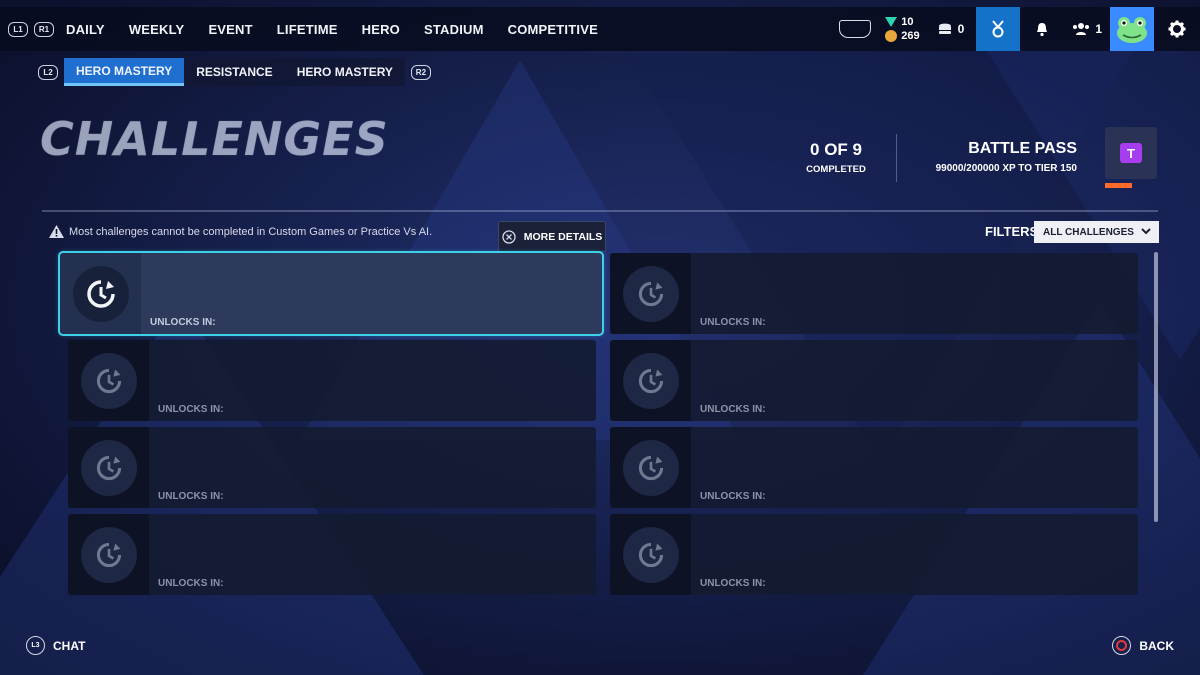 This screenshot has height=675, width=1200. What do you see at coordinates (836, 149) in the screenshot?
I see `completed-count: 0 OF 9` at bounding box center [836, 149].